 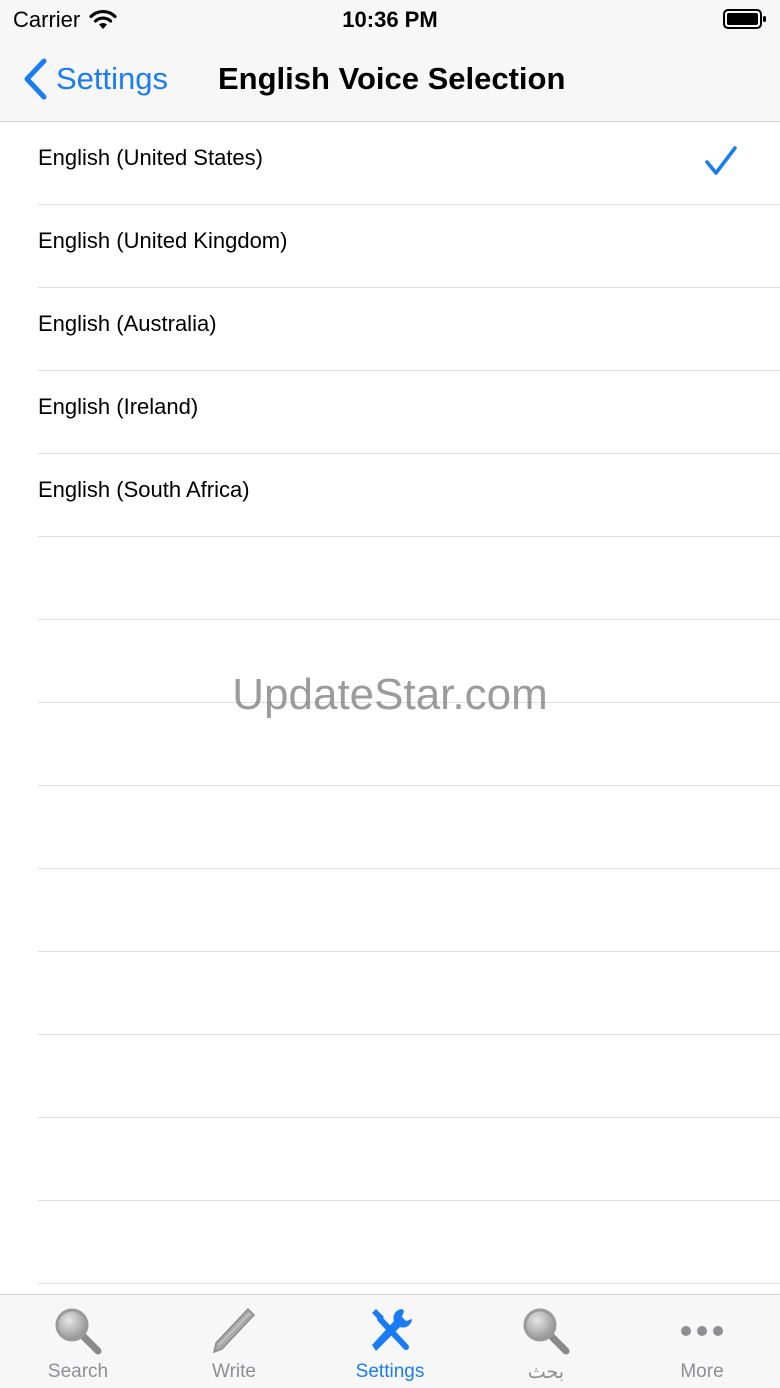 I want to click on page-title: English Voice Selection, so click(x=392, y=78).